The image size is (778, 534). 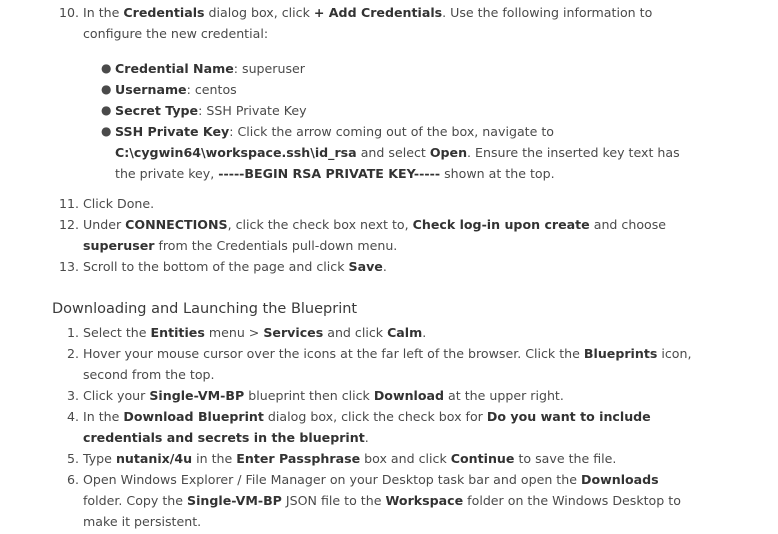 What do you see at coordinates (72, 353) in the screenshot?
I see `step-number: 2.` at bounding box center [72, 353].